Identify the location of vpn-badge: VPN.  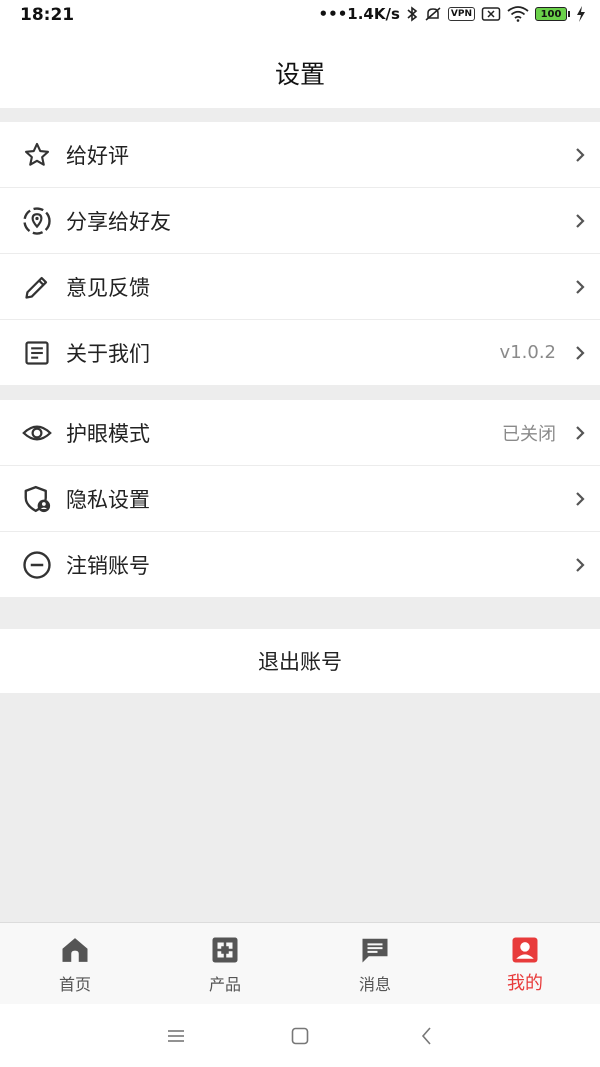
(461, 14).